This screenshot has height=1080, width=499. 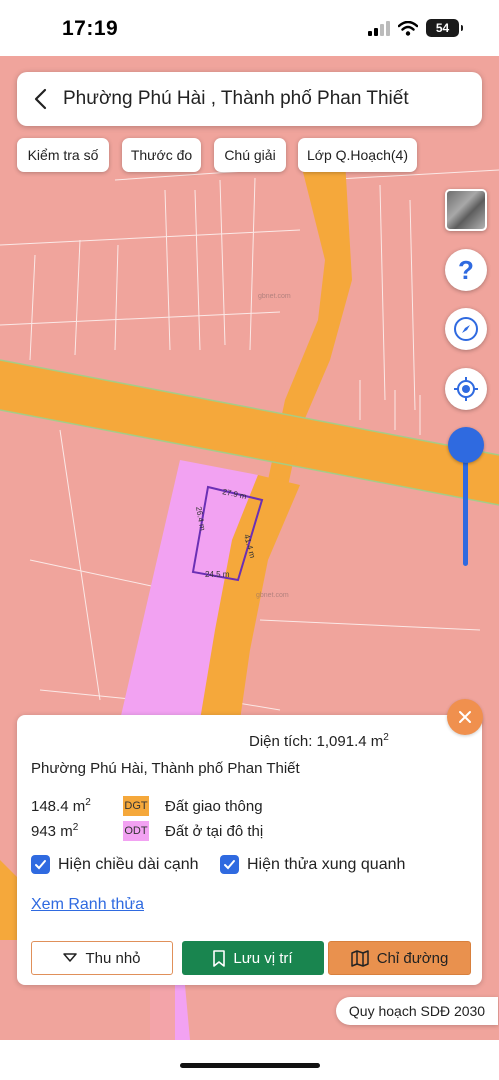 What do you see at coordinates (161, 155) in the screenshot?
I see `measure-button: Thước đo` at bounding box center [161, 155].